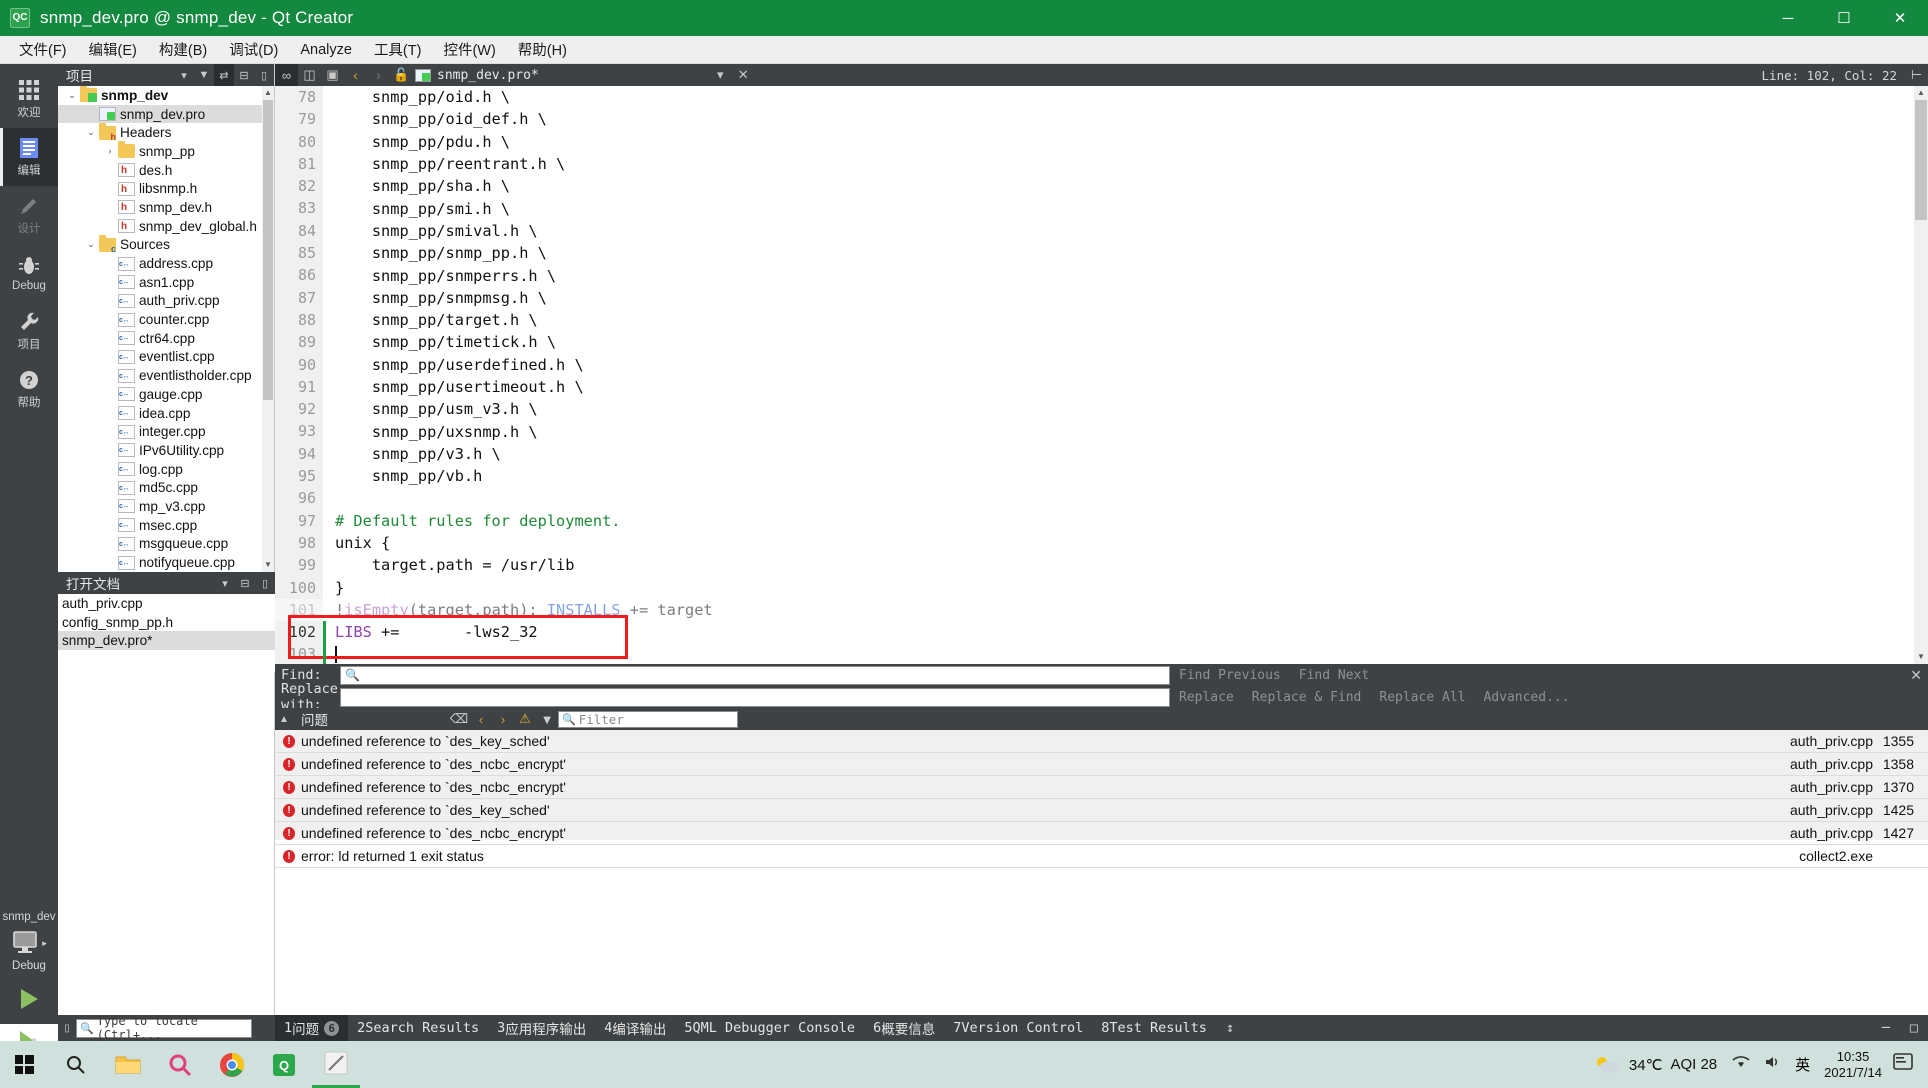  What do you see at coordinates (160, 450) in the screenshot?
I see `tree-item: IPv6Utility.cpp` at bounding box center [160, 450].